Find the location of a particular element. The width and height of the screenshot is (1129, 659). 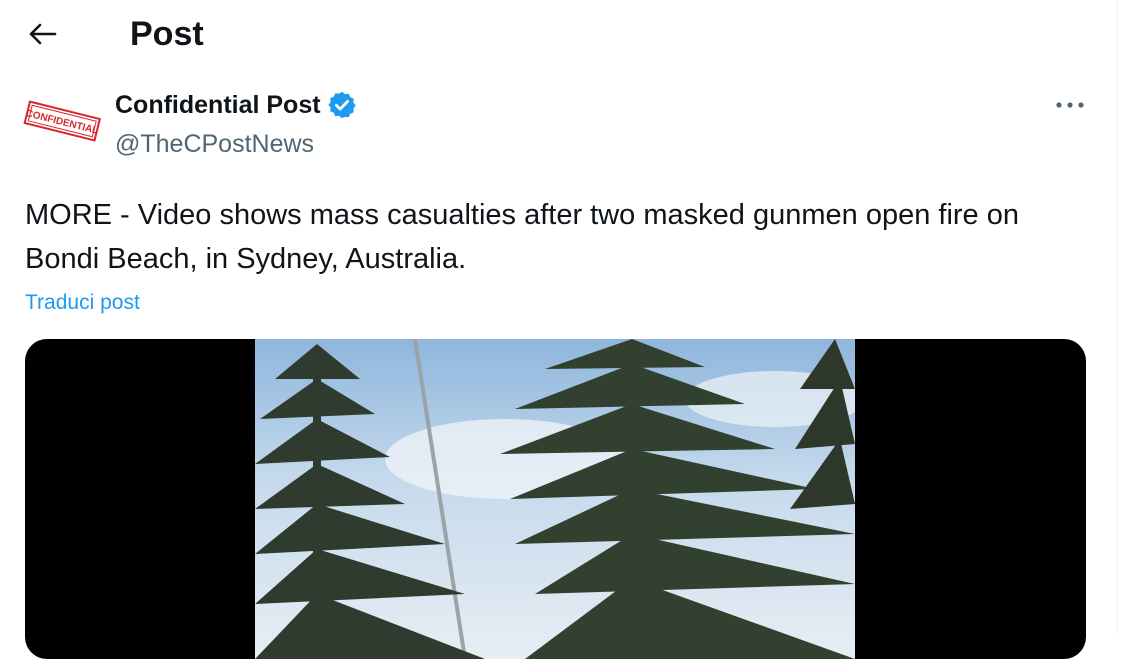

back-button is located at coordinates (42, 34).